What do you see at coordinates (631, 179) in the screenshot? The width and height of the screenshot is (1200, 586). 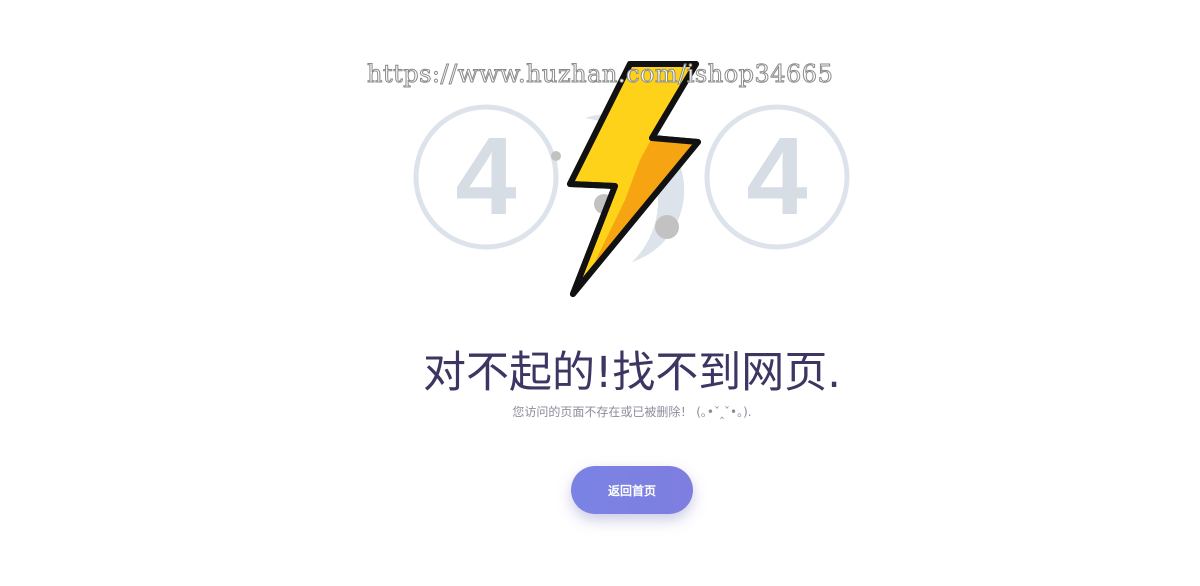 I see `error-404-illustration: 4 4` at bounding box center [631, 179].